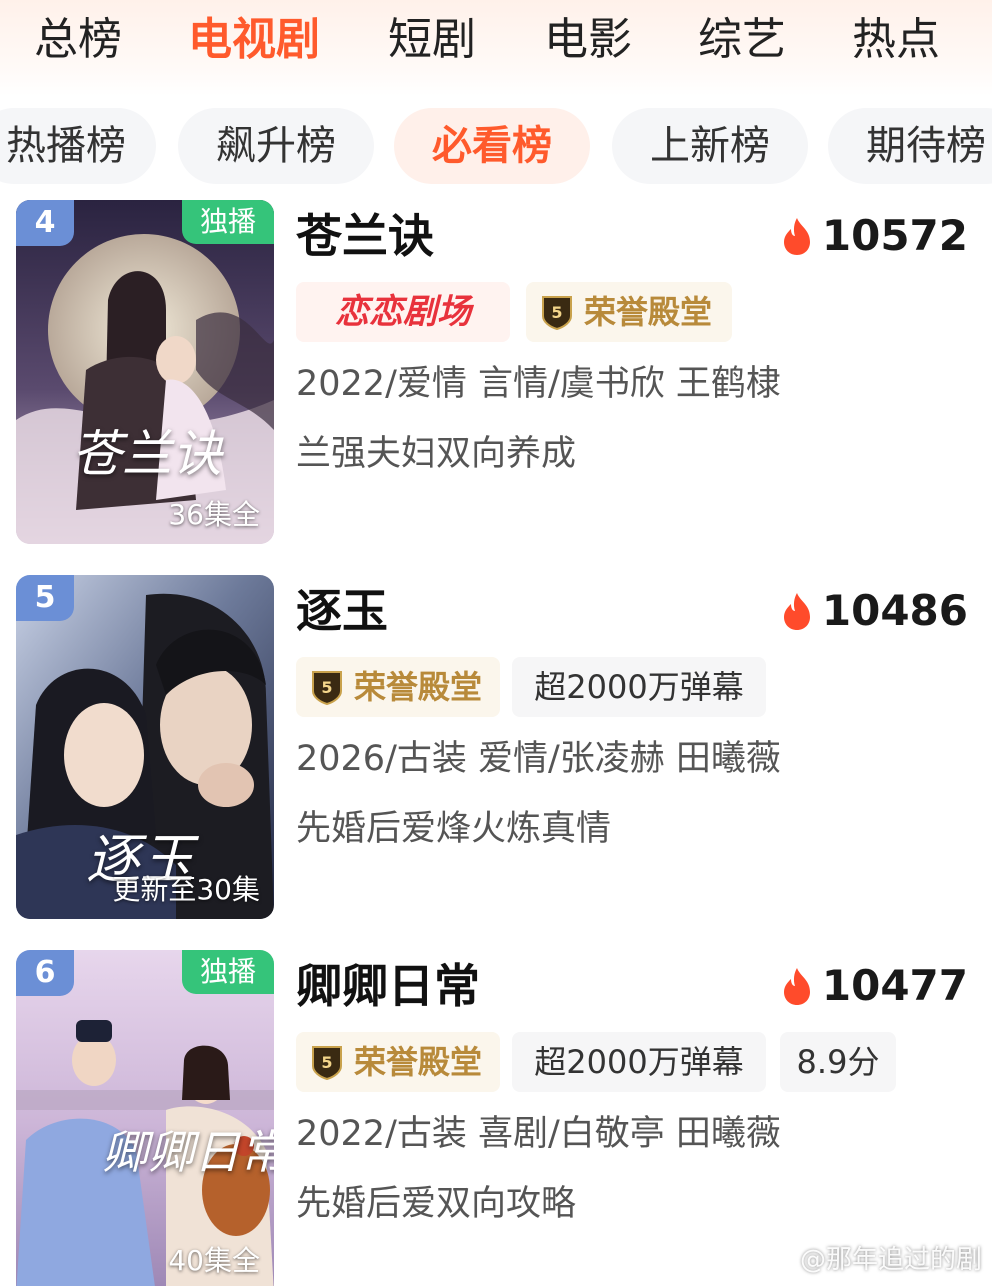 Image resolution: width=992 pixels, height=1286 pixels. What do you see at coordinates (403, 312) in the screenshot?
I see `tag-theater: 恋恋剧场` at bounding box center [403, 312].